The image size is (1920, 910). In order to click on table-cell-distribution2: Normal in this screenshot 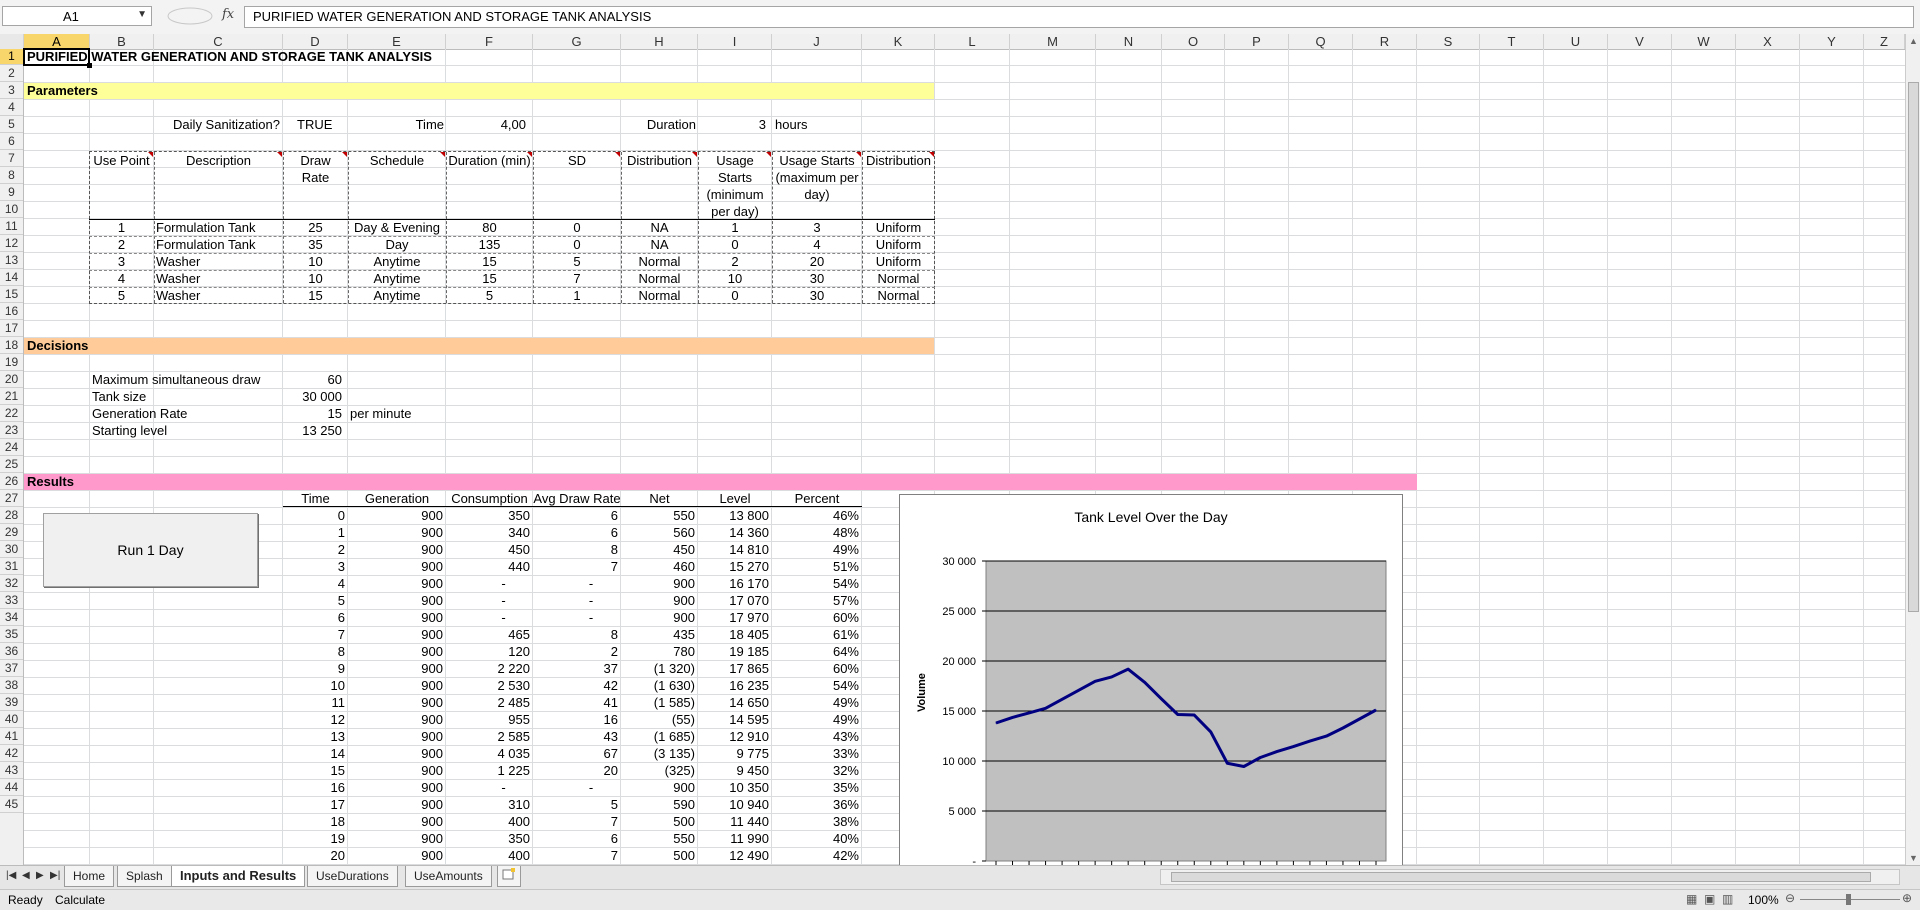, I will do `click(898, 295)`.